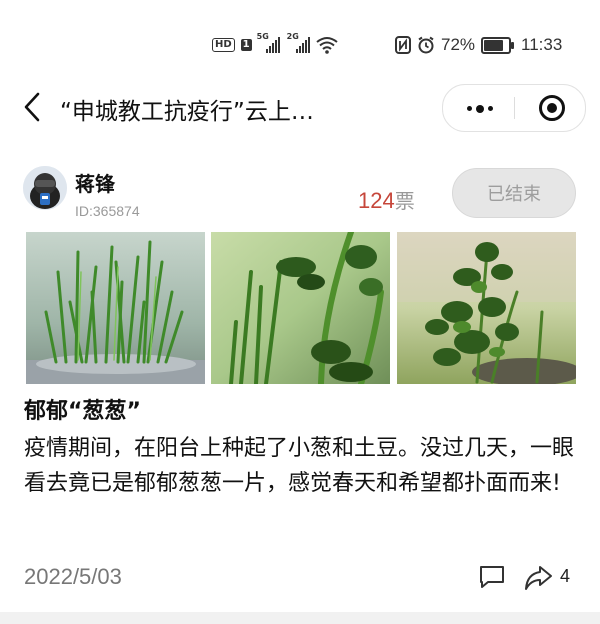 This screenshot has width=600, height=624. What do you see at coordinates (327, 45) in the screenshot?
I see `wifi-icon` at bounding box center [327, 45].